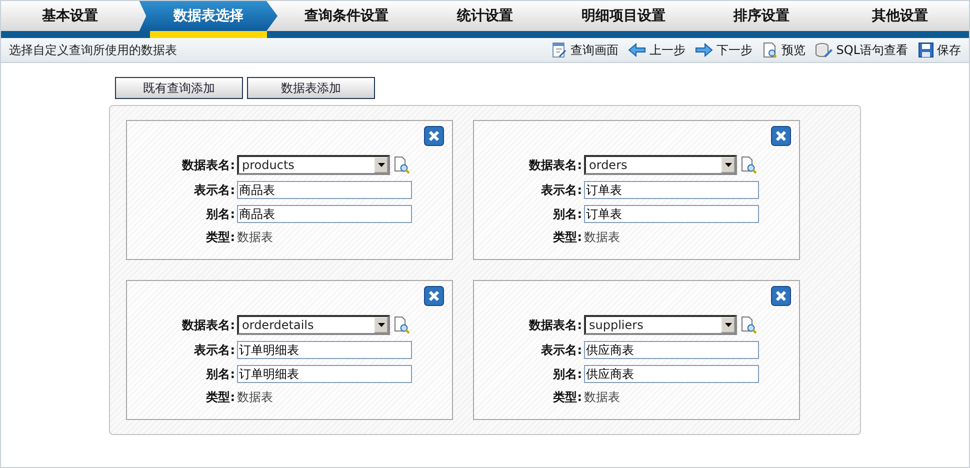 The height and width of the screenshot is (468, 970). What do you see at coordinates (824, 50) in the screenshot?
I see `database-pen-icon` at bounding box center [824, 50].